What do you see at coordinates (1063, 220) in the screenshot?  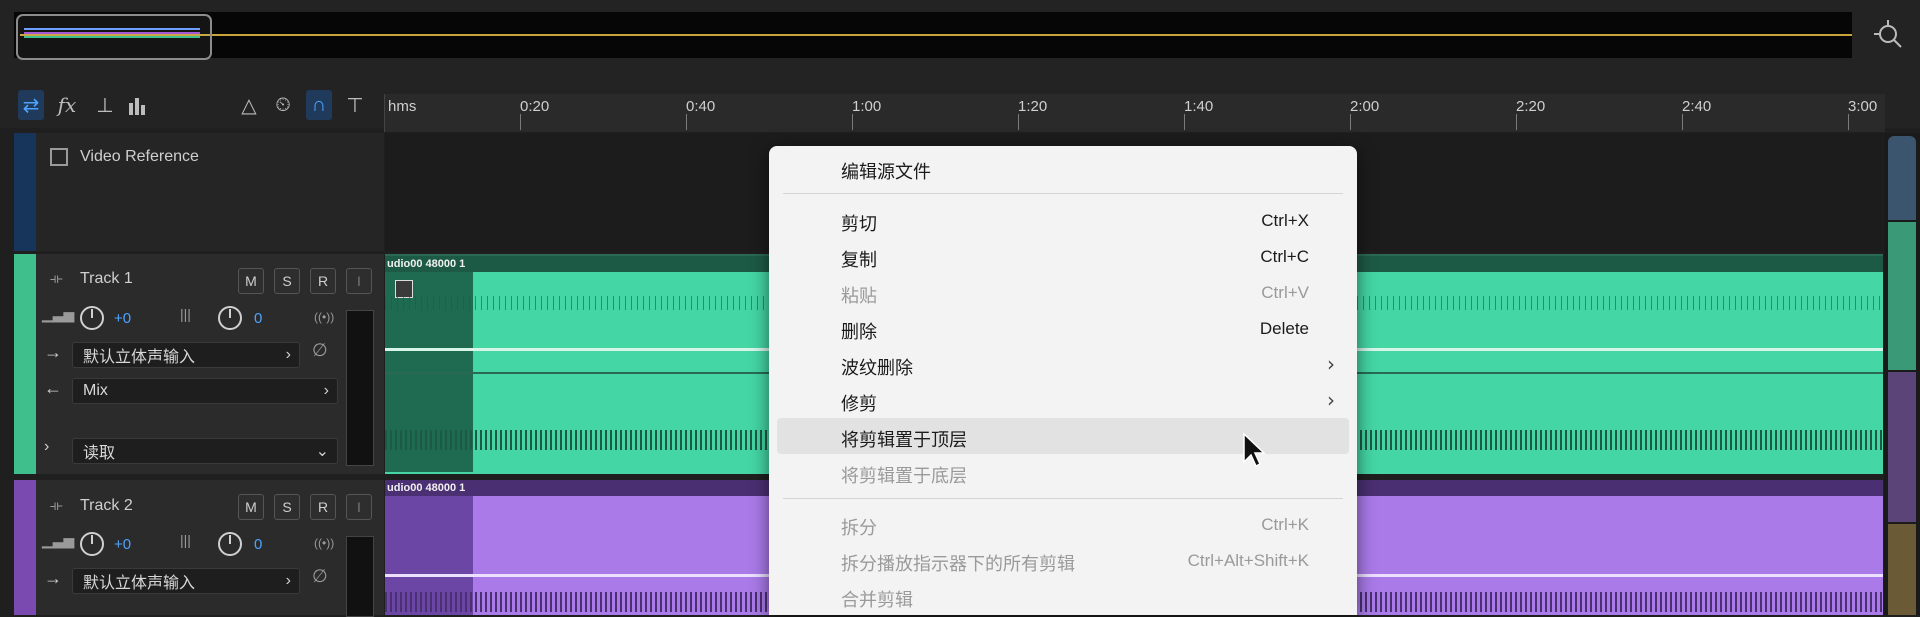 I see `menu-item-cut: 剪切 Ctrl+X` at bounding box center [1063, 220].